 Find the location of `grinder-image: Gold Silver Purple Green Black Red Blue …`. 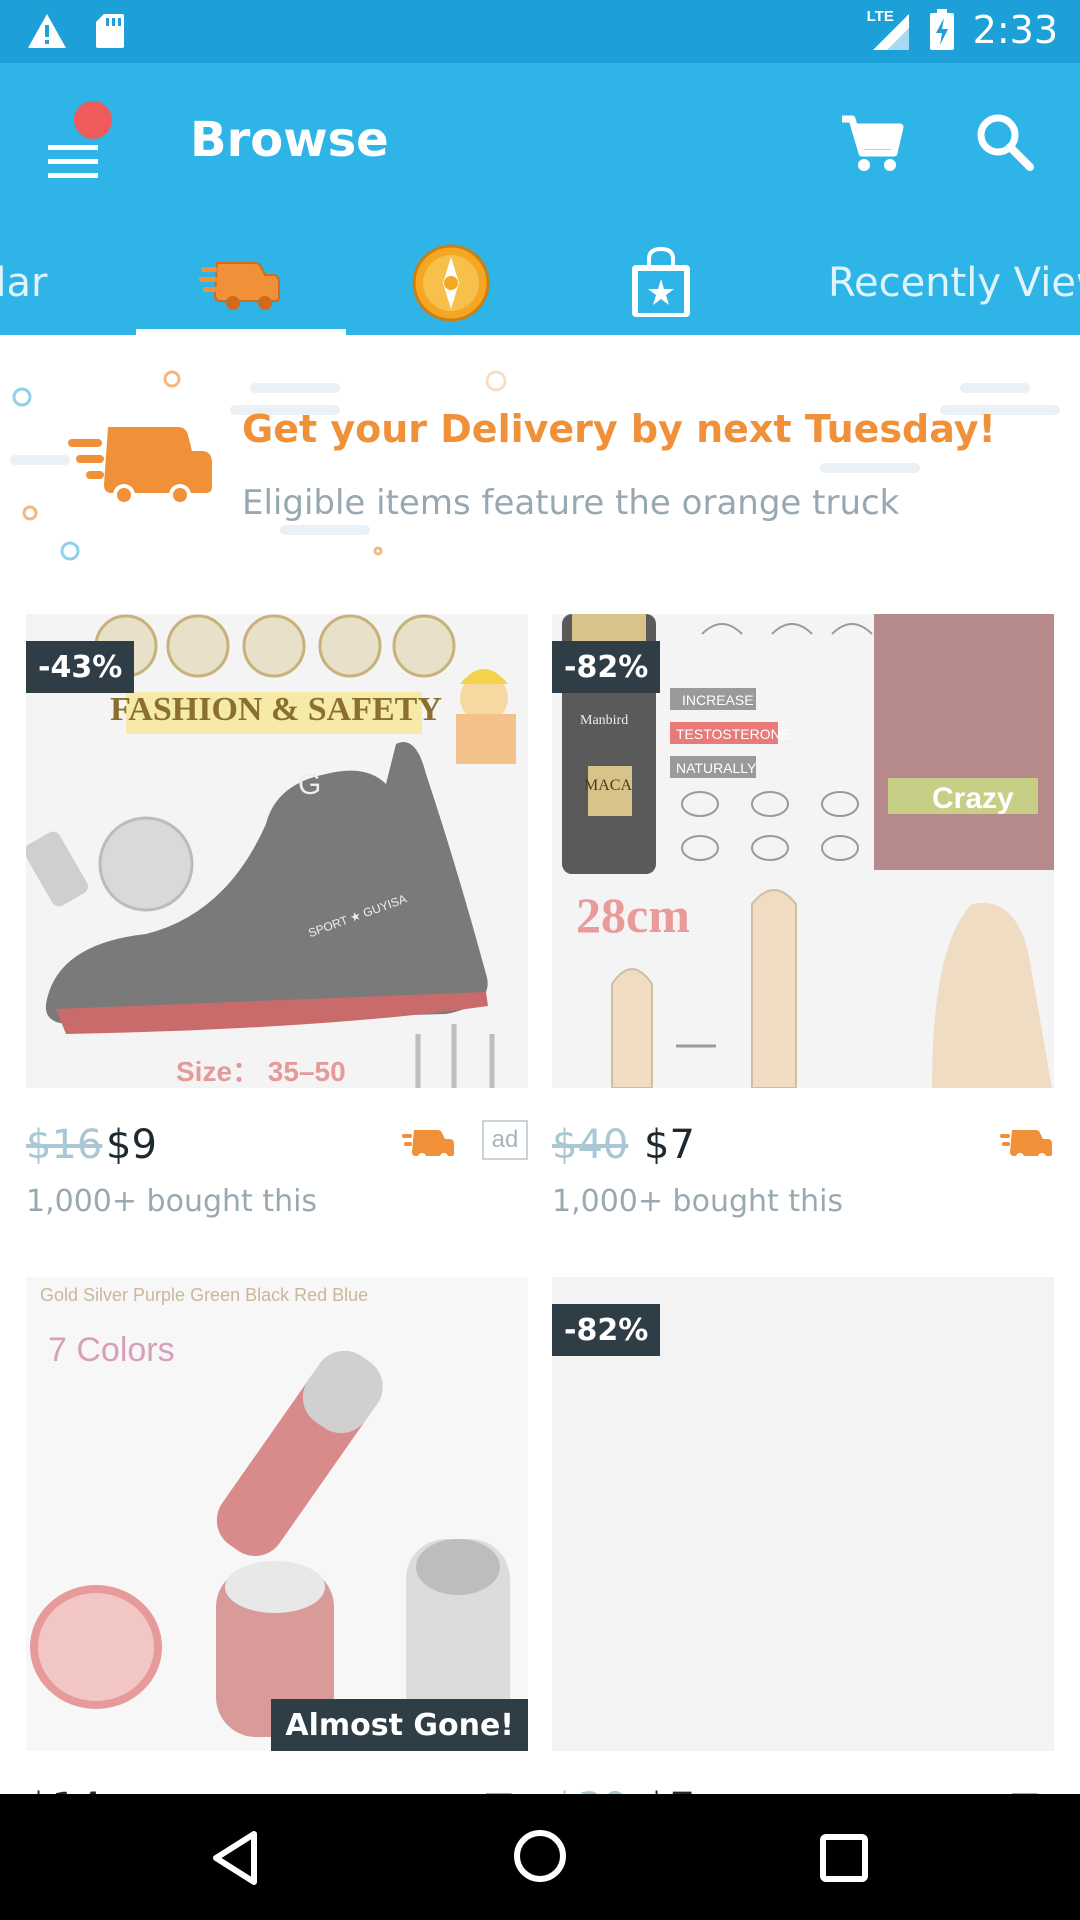

grinder-image: Gold Silver Purple Green Black Red Blue … is located at coordinates (277, 1514).